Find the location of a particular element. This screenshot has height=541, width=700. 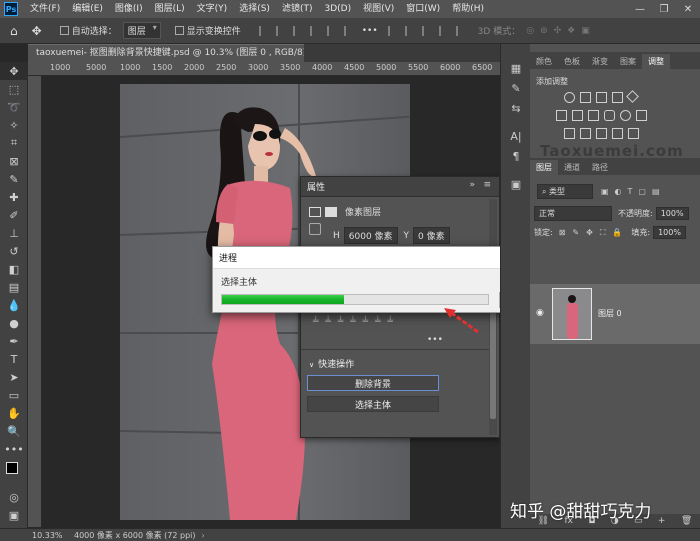

adjust-icon: ⇆ is located at coordinates (516, 108).